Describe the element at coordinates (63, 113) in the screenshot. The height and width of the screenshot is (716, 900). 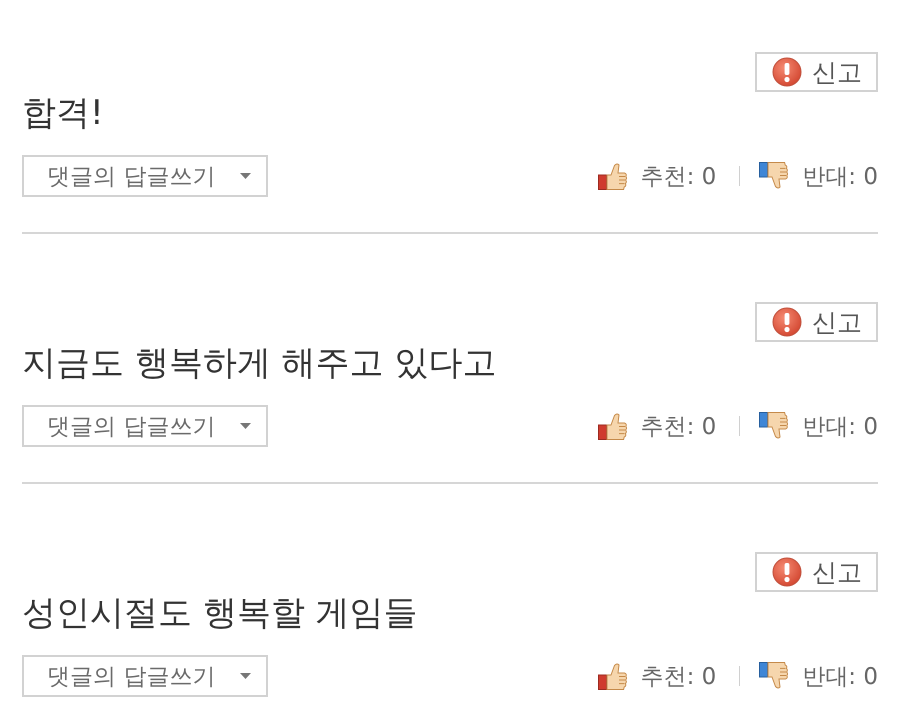
I see `comment-text: 합격!` at that location.